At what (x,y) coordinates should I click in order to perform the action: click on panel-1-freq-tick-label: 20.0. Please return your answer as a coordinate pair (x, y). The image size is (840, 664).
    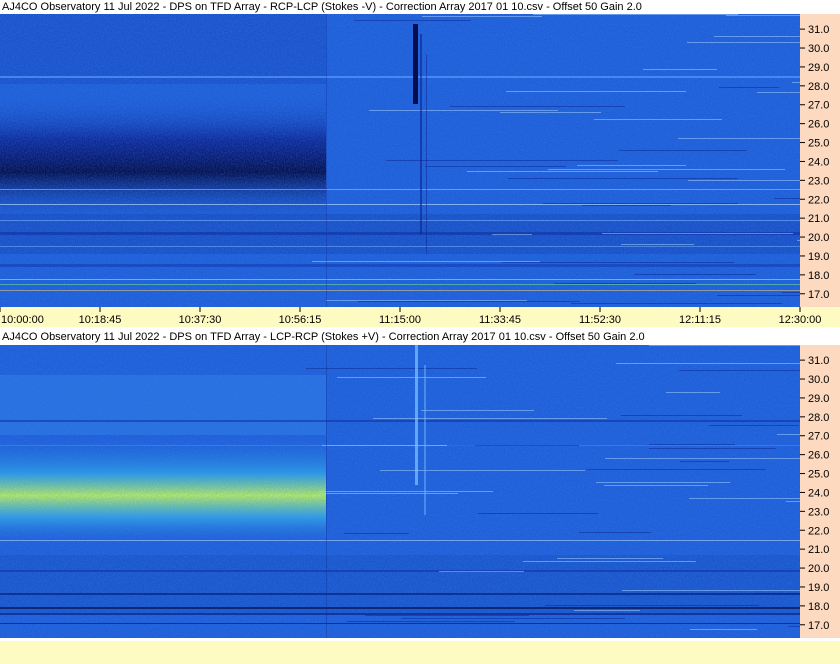
    Looking at the image, I should click on (818, 238).